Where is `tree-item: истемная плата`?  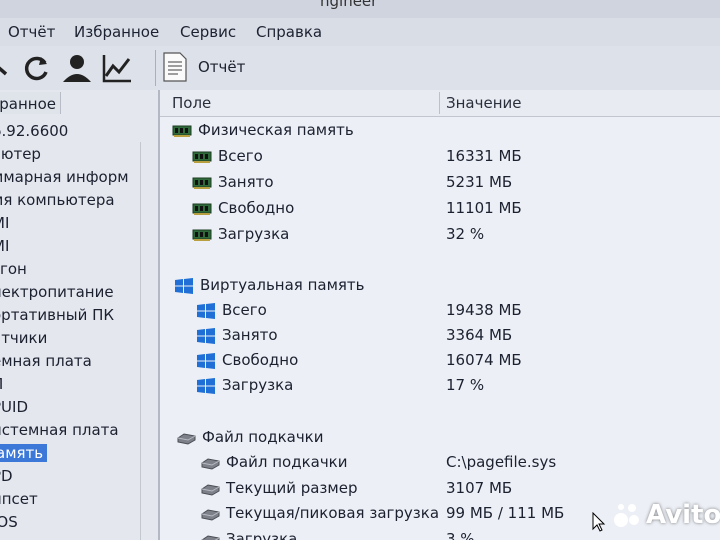 tree-item: истемная плата is located at coordinates (59, 430).